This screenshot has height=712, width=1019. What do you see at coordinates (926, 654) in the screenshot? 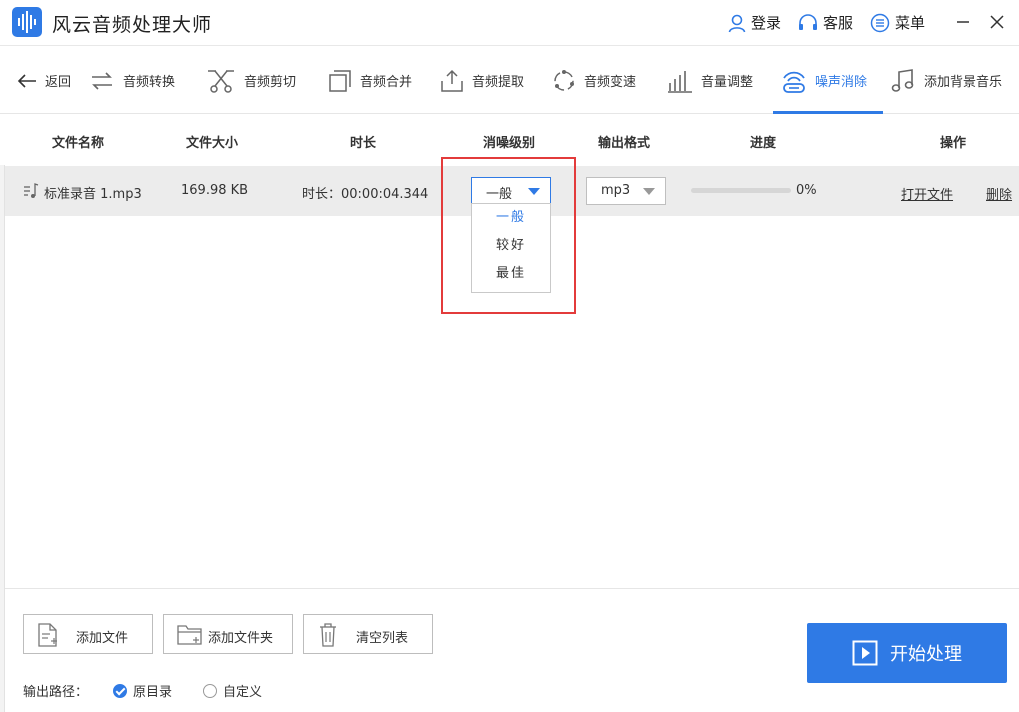
I see `start-processing-label: 开始处理` at bounding box center [926, 654].